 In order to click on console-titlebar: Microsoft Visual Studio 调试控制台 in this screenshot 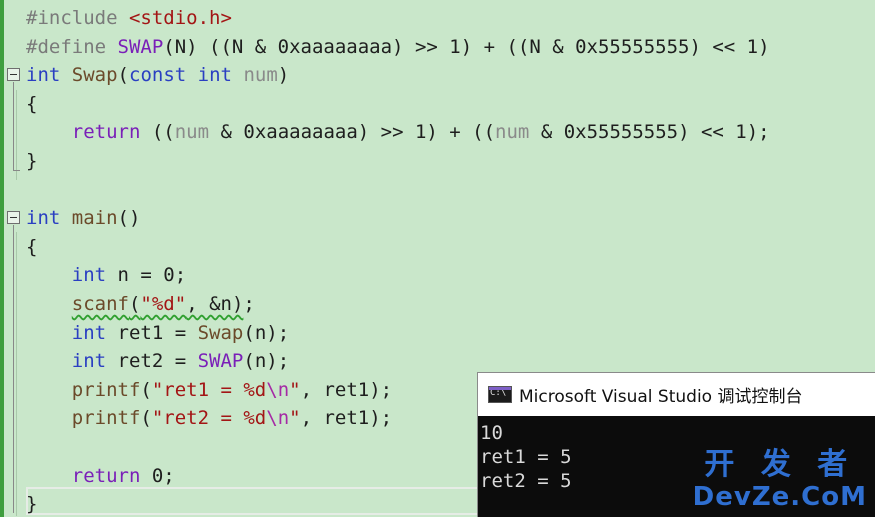, I will do `click(676, 394)`.